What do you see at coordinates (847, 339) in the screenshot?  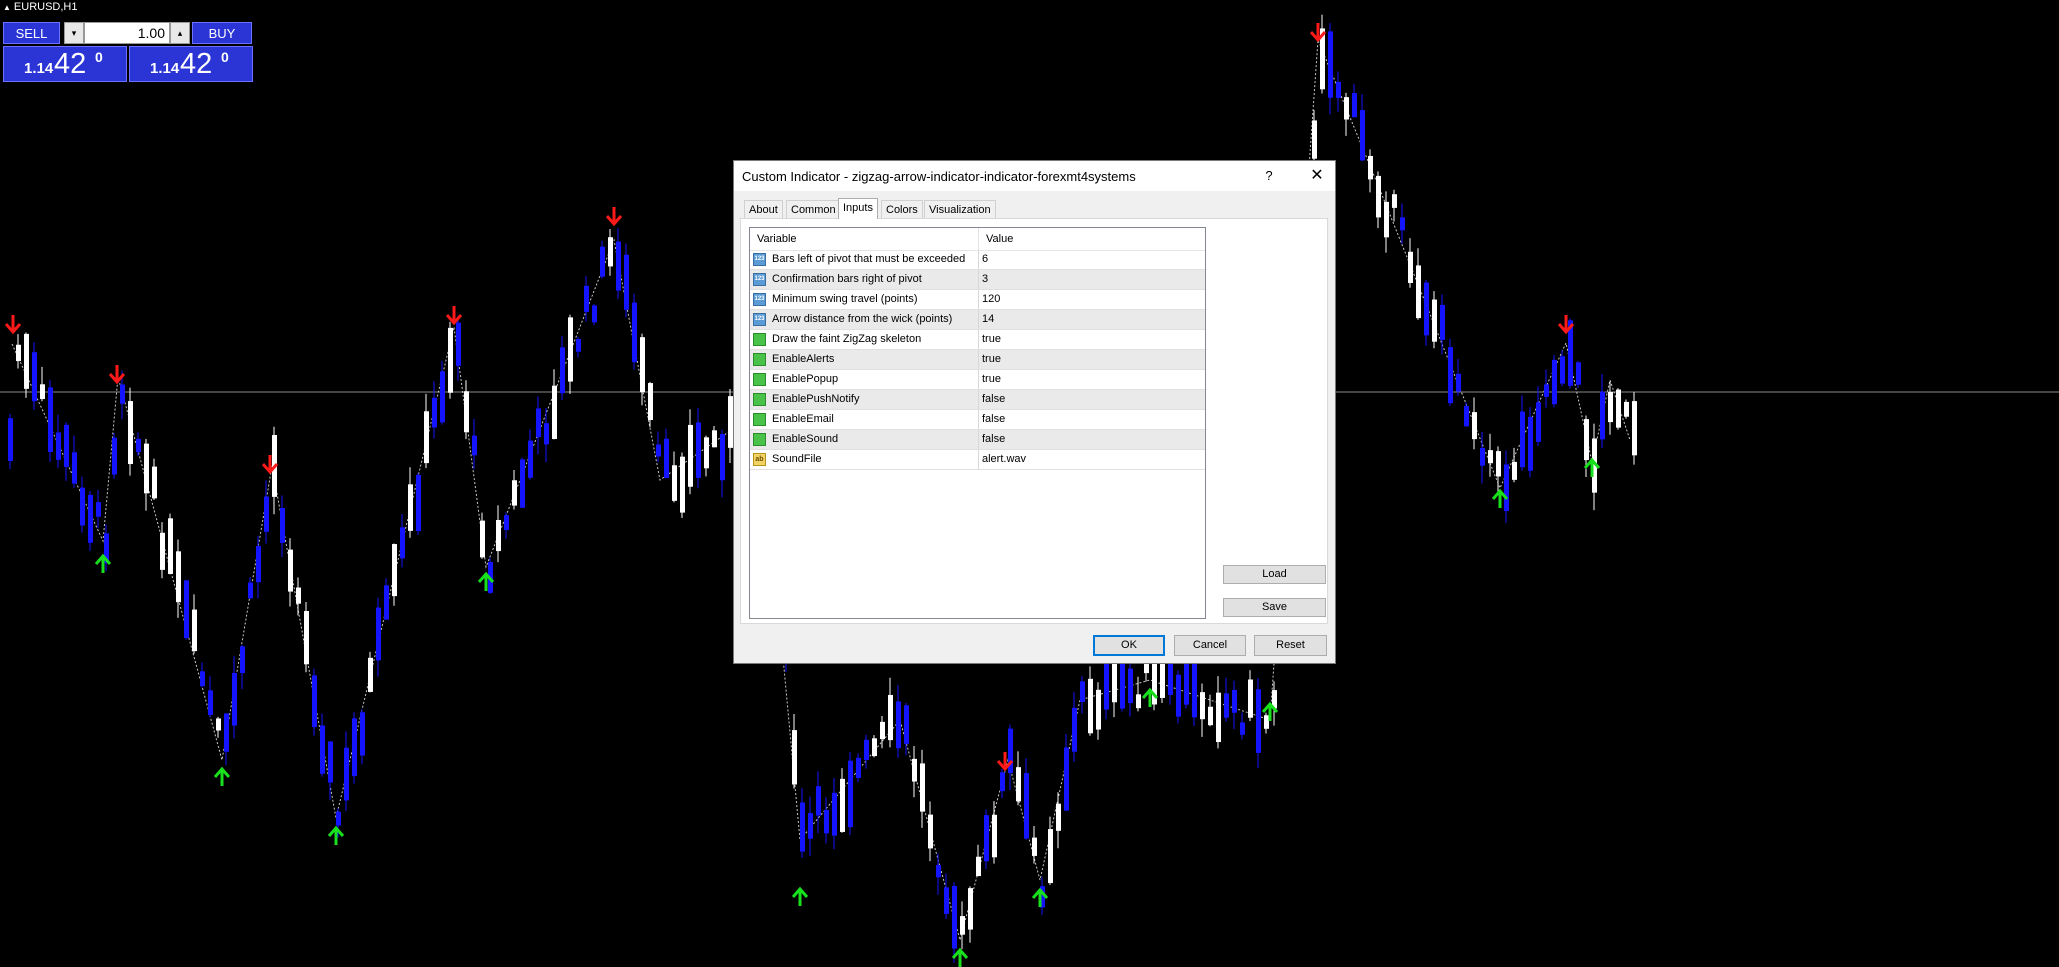 I see `variable-label: Draw the faint ZigZag skeleton` at bounding box center [847, 339].